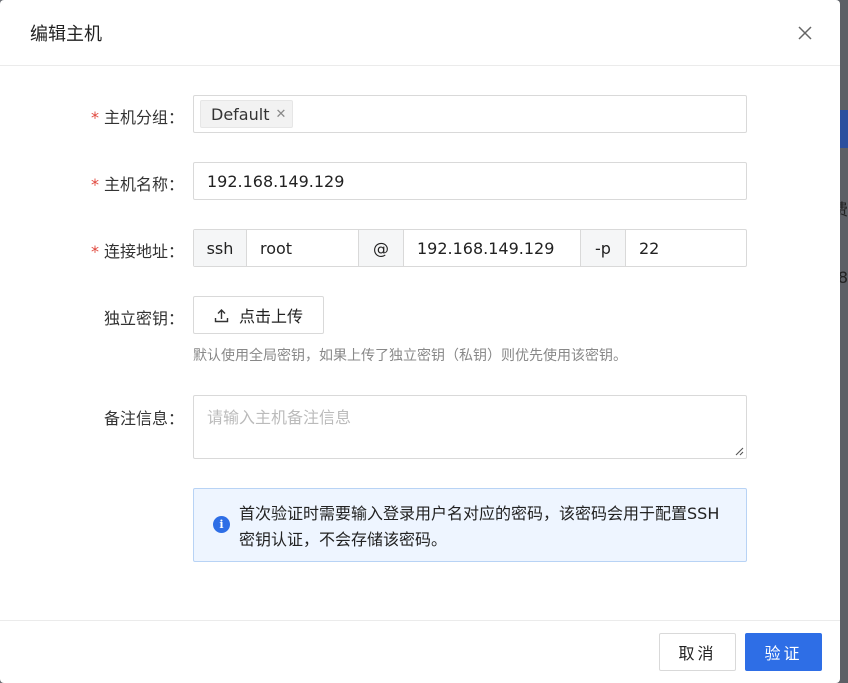 The image size is (848, 683). Describe the element at coordinates (221, 524) in the screenshot. I see `info-icon: i` at that location.